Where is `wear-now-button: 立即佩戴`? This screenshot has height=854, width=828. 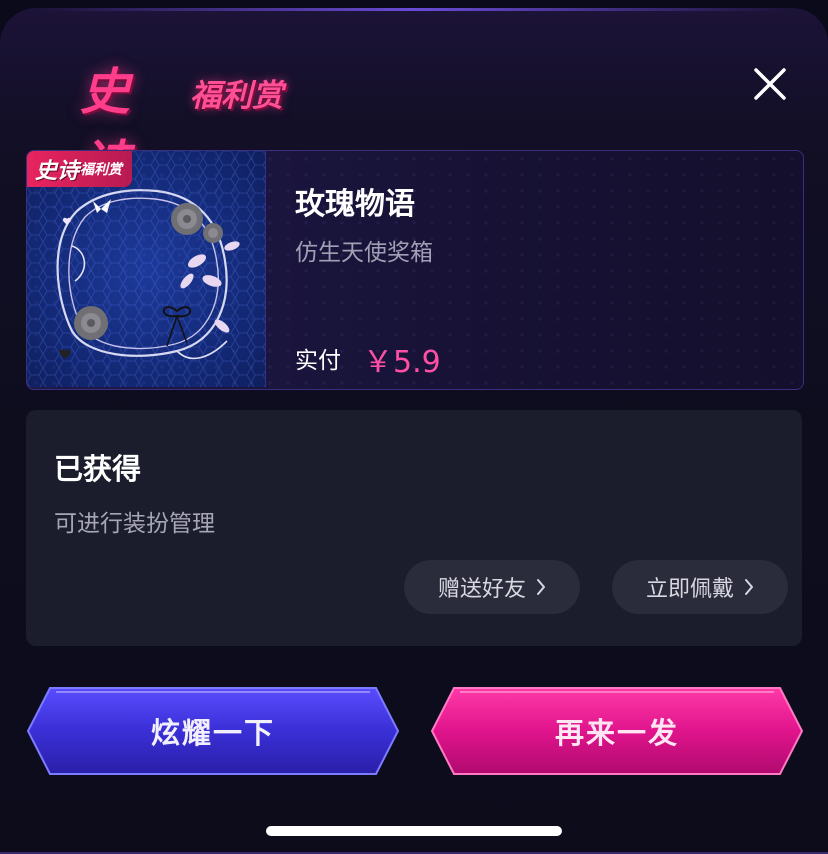
wear-now-button: 立即佩戴 is located at coordinates (700, 587).